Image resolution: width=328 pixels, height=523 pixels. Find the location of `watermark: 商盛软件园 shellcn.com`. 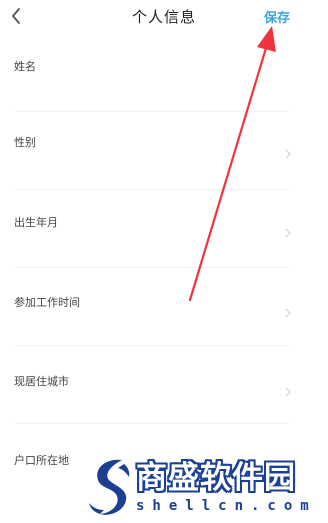

watermark: 商盛软件园 shellcn.com is located at coordinates (199, 487).